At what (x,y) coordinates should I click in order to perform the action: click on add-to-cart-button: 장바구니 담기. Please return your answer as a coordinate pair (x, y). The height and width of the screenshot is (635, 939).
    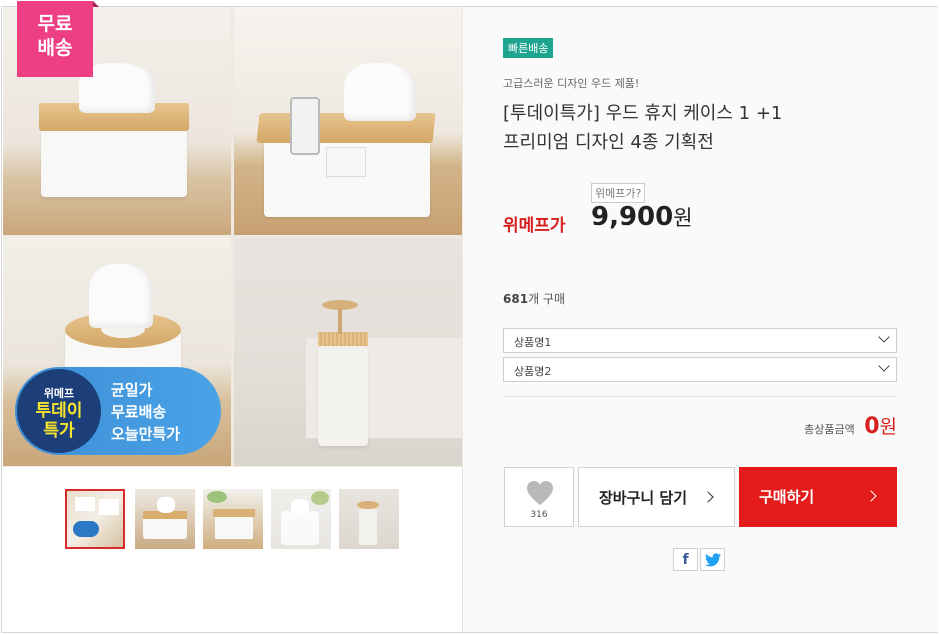
    Looking at the image, I should click on (656, 497).